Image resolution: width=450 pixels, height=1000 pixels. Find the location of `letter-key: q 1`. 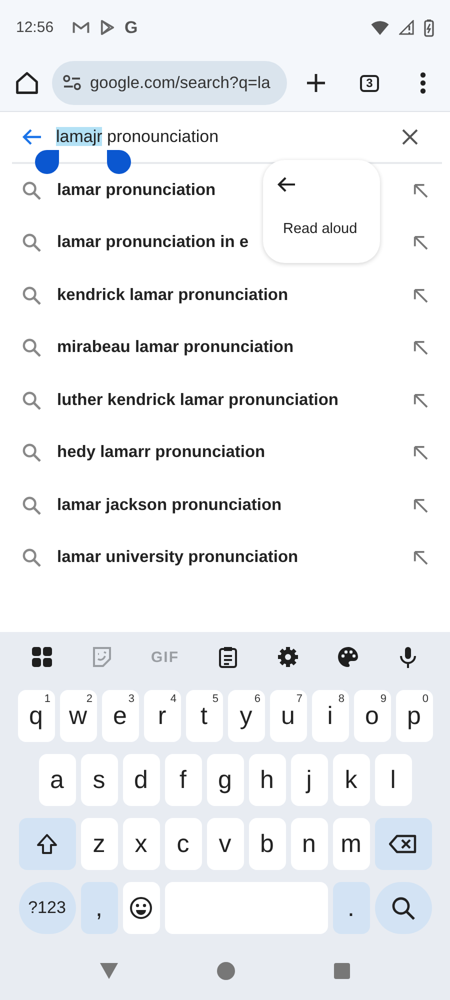

letter-key: q 1 is located at coordinates (36, 716).